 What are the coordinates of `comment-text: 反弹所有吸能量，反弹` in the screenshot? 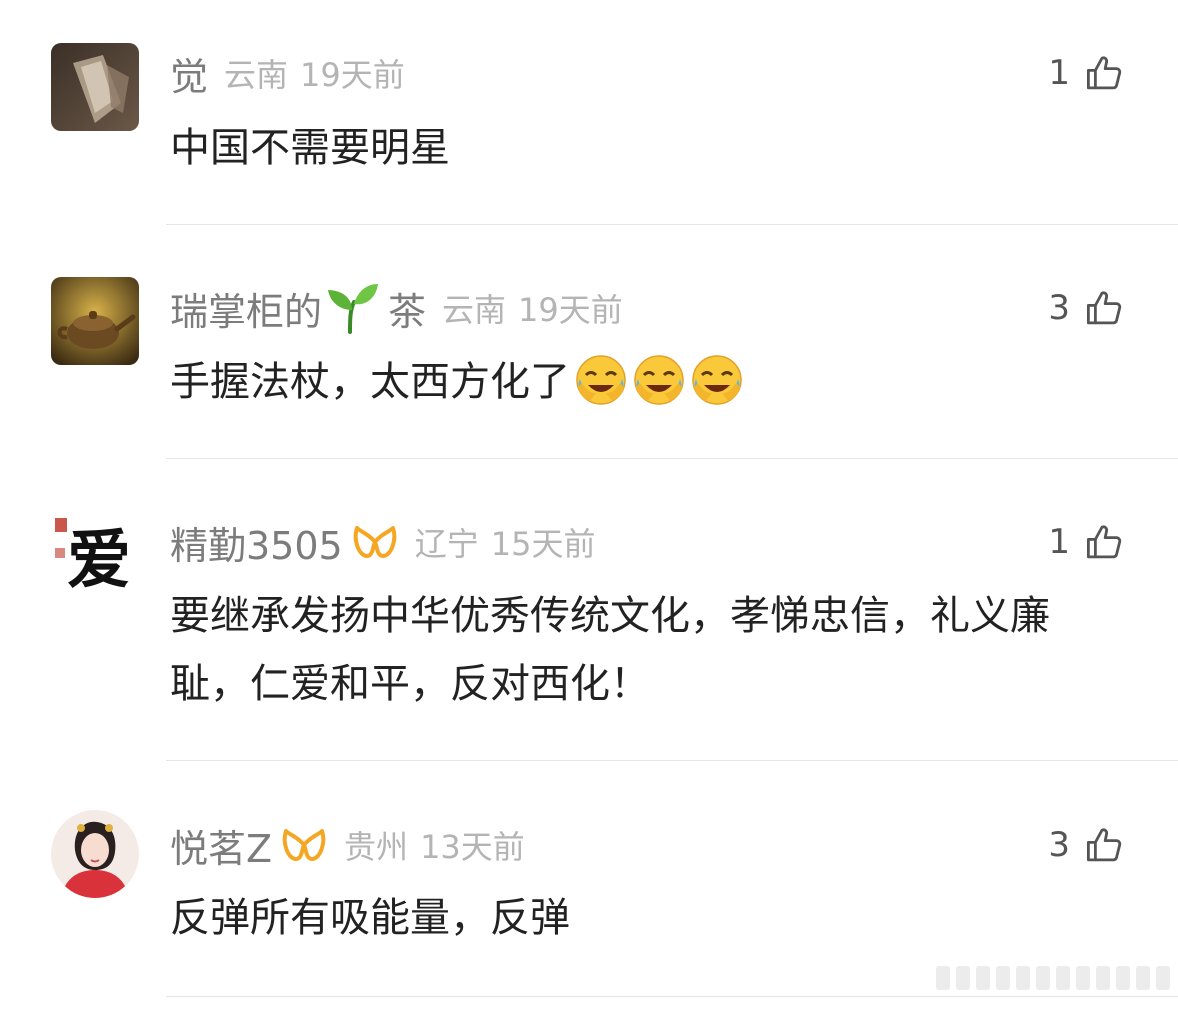 It's located at (370, 918).